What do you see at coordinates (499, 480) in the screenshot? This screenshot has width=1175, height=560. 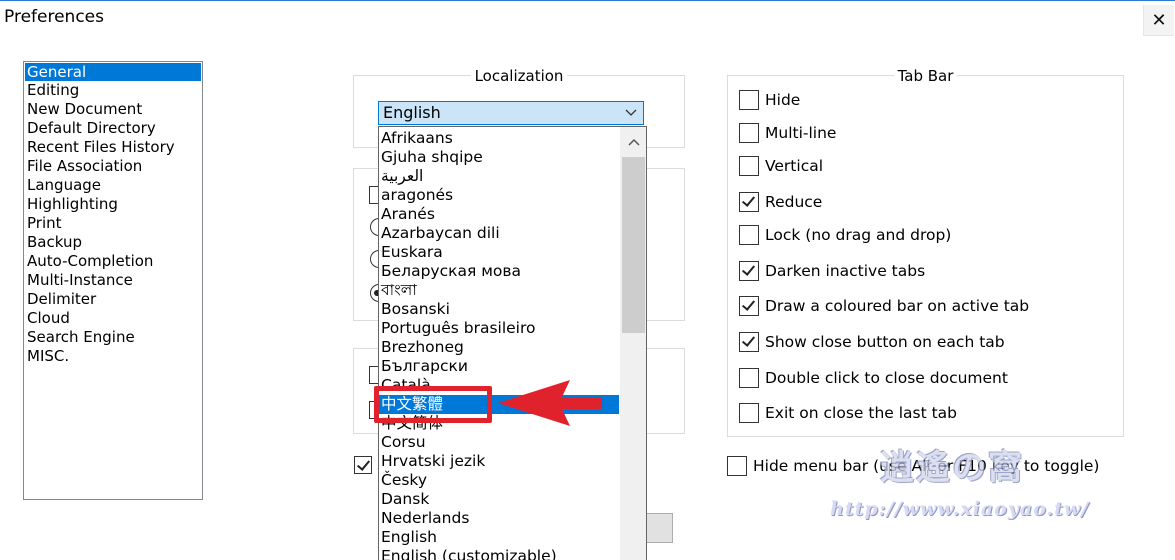 I see `language-option: Česky` at bounding box center [499, 480].